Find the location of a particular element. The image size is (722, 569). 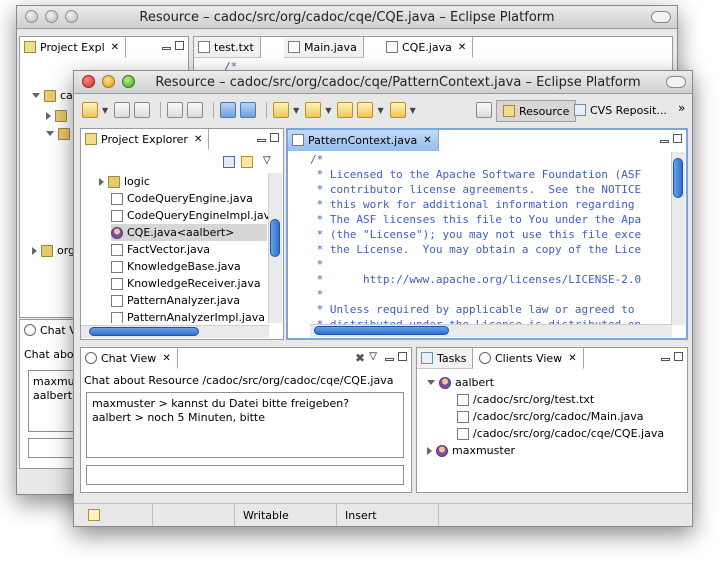

tree-item-file: KnowledgeReceiver.java is located at coordinates (186, 283).